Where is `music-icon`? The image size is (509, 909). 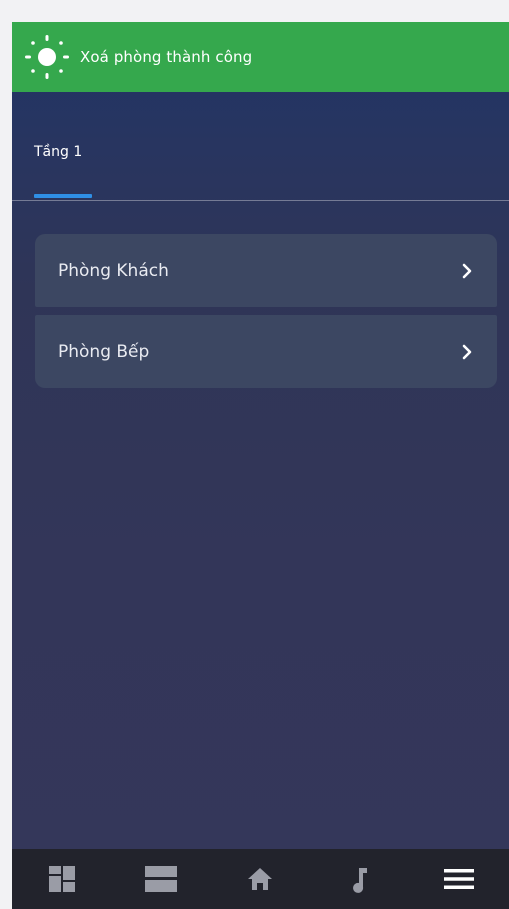 music-icon is located at coordinates (359, 880).